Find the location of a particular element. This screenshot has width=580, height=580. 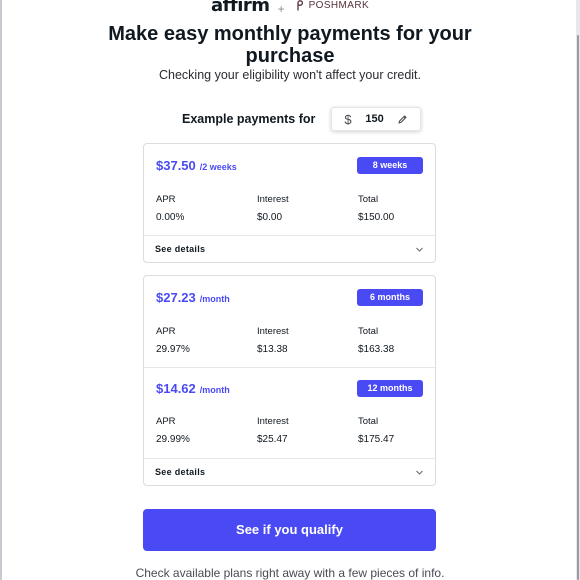

interest-value: $13.38 is located at coordinates (272, 349).